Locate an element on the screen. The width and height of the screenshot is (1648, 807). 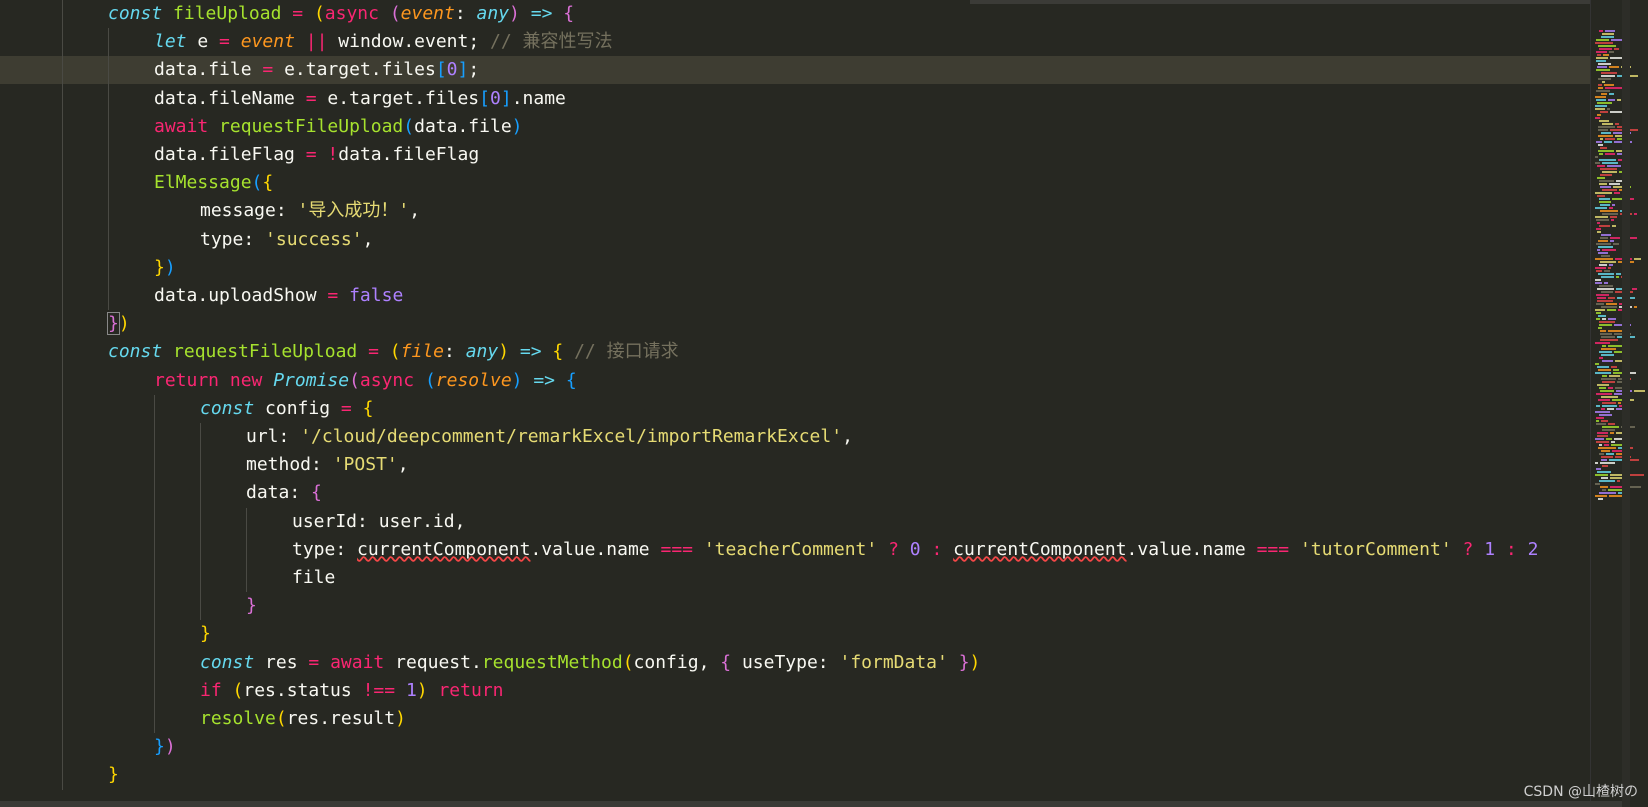
code-token: , is located at coordinates (403, 465).